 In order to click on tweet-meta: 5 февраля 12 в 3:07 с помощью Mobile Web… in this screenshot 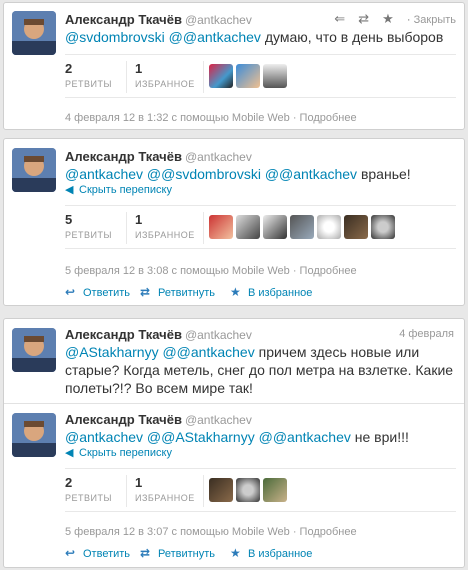, I will do `click(211, 532)`.